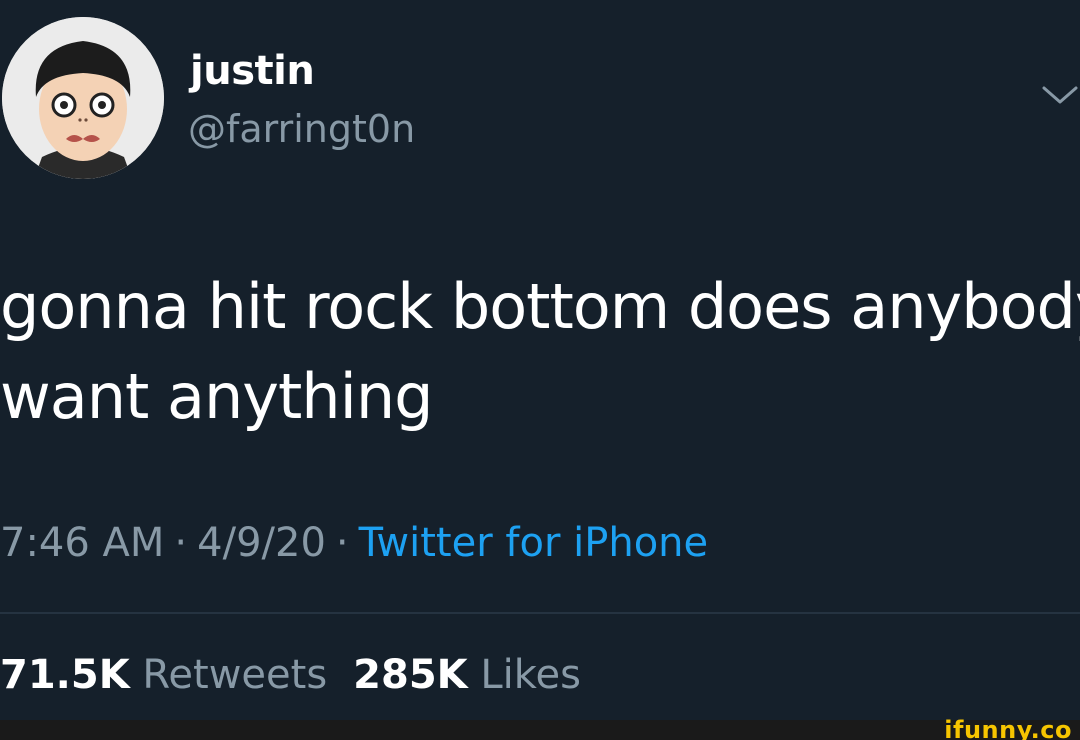  Describe the element at coordinates (354, 543) in the screenshot. I see `tweet-metadata: 7:46 AM · 4/9/20 · Twitter for iPhone` at that location.